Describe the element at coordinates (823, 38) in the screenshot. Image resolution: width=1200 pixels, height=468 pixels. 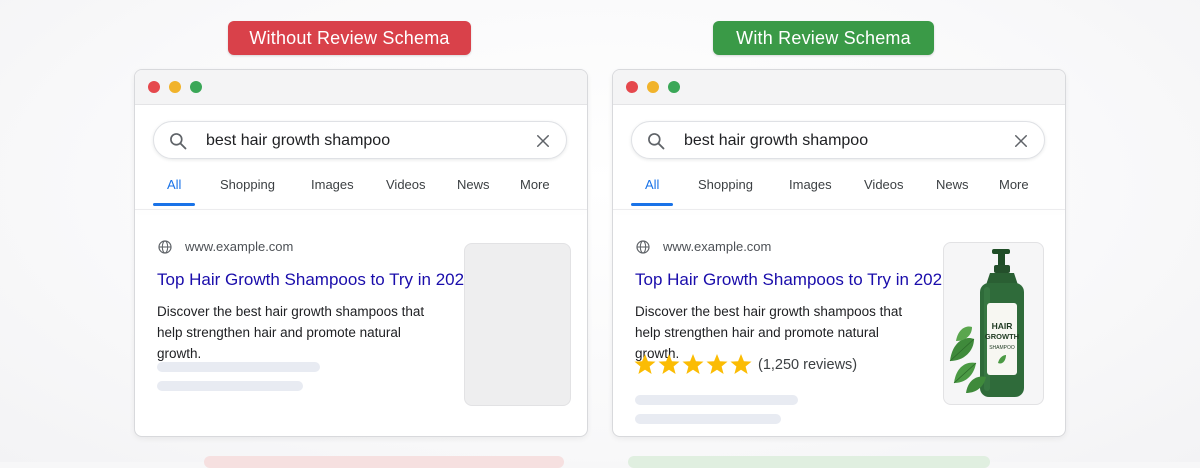
I see `with-review-schema-label: With Review Schema` at that location.